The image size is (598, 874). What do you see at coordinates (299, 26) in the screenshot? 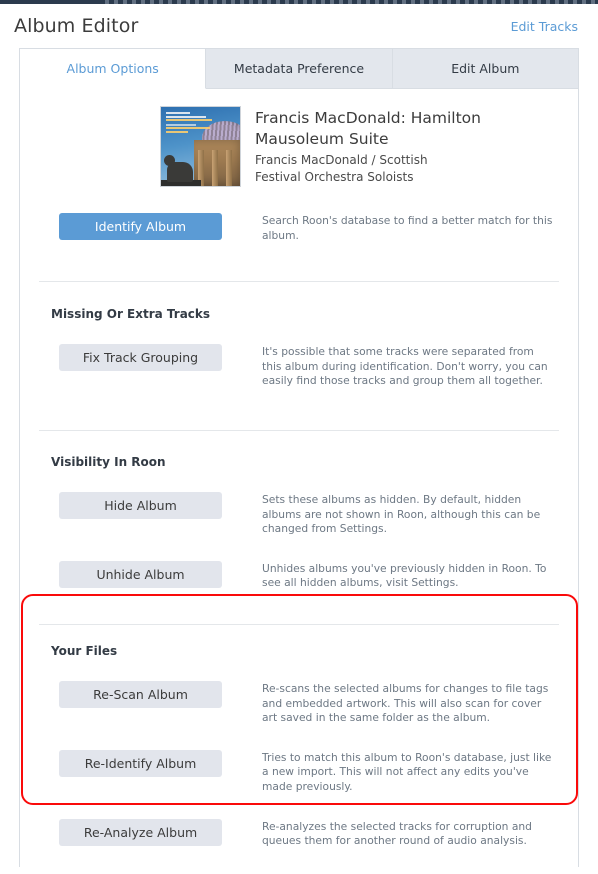
I see `header-bar: Album Editor Edit Tracks` at bounding box center [299, 26].